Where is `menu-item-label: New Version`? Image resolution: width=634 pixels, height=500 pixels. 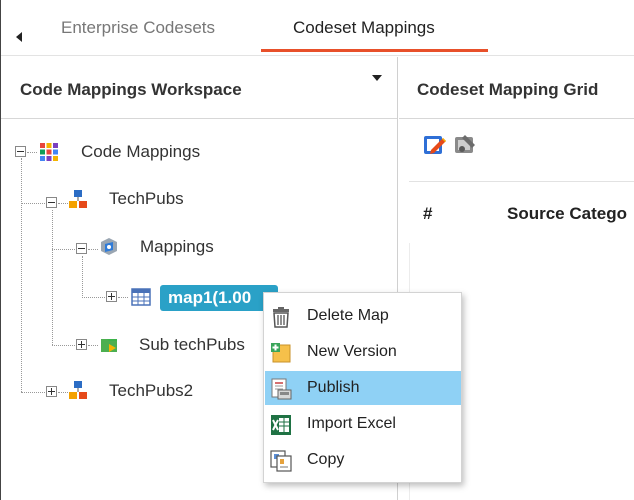
menu-item-label: New Version is located at coordinates (352, 351).